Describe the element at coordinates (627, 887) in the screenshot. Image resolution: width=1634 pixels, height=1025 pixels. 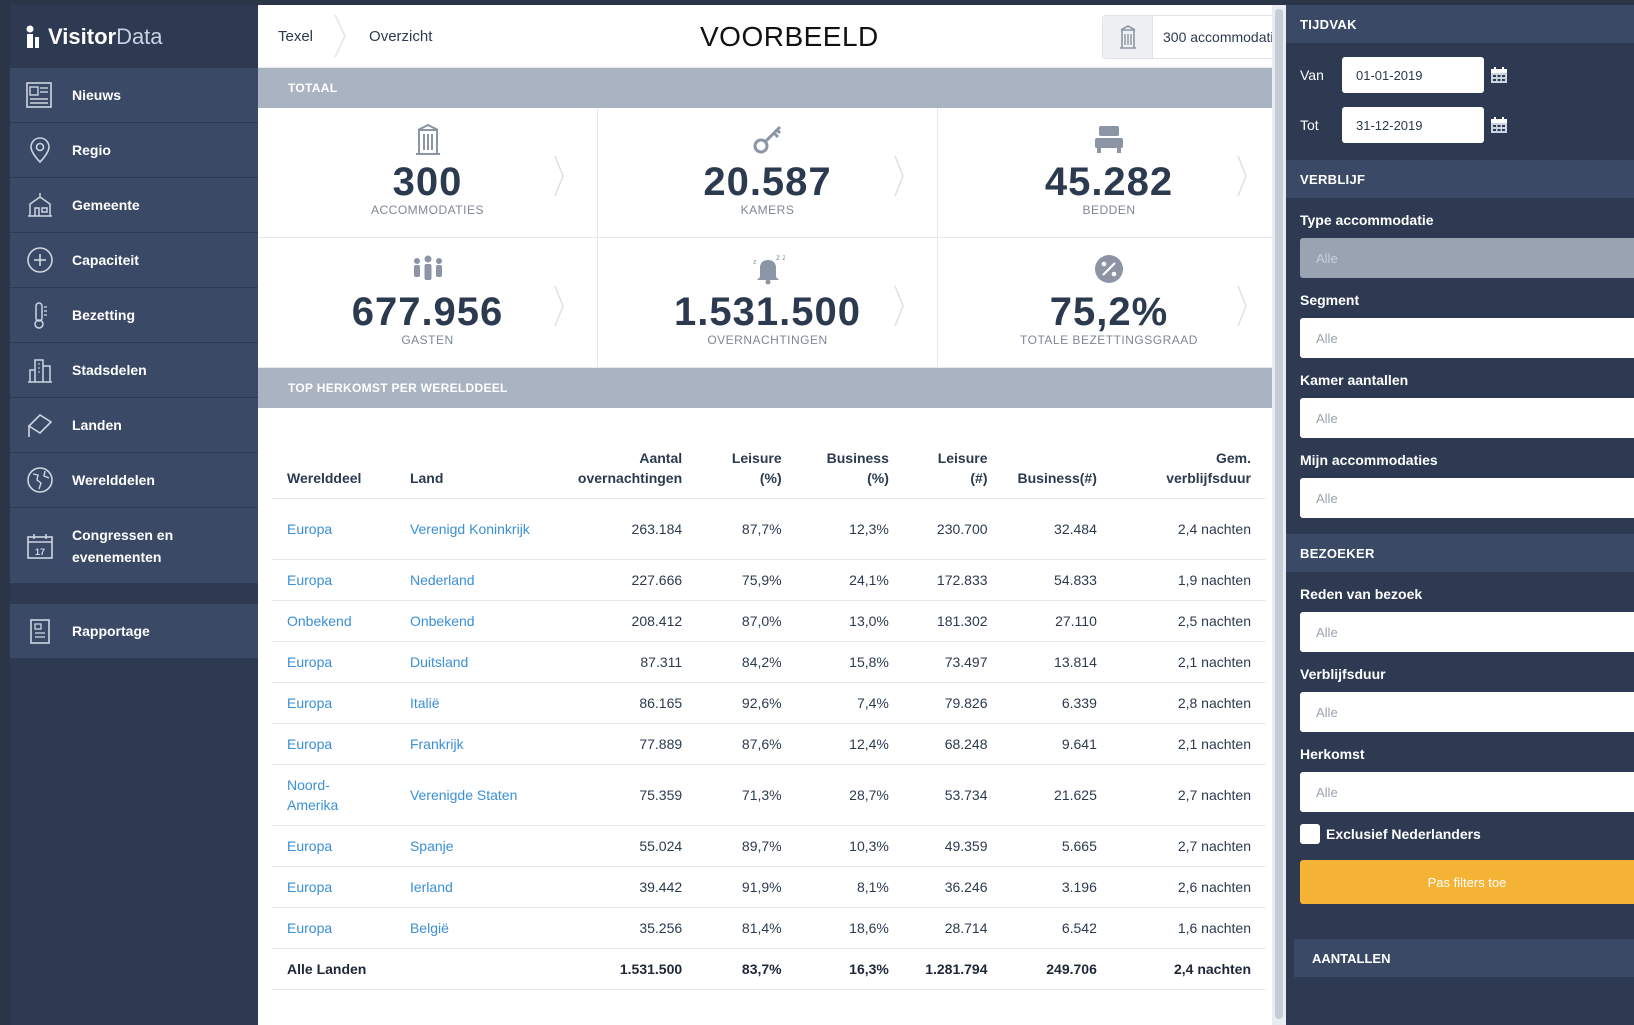
I see `cell-overnachtingen: 39.442` at that location.